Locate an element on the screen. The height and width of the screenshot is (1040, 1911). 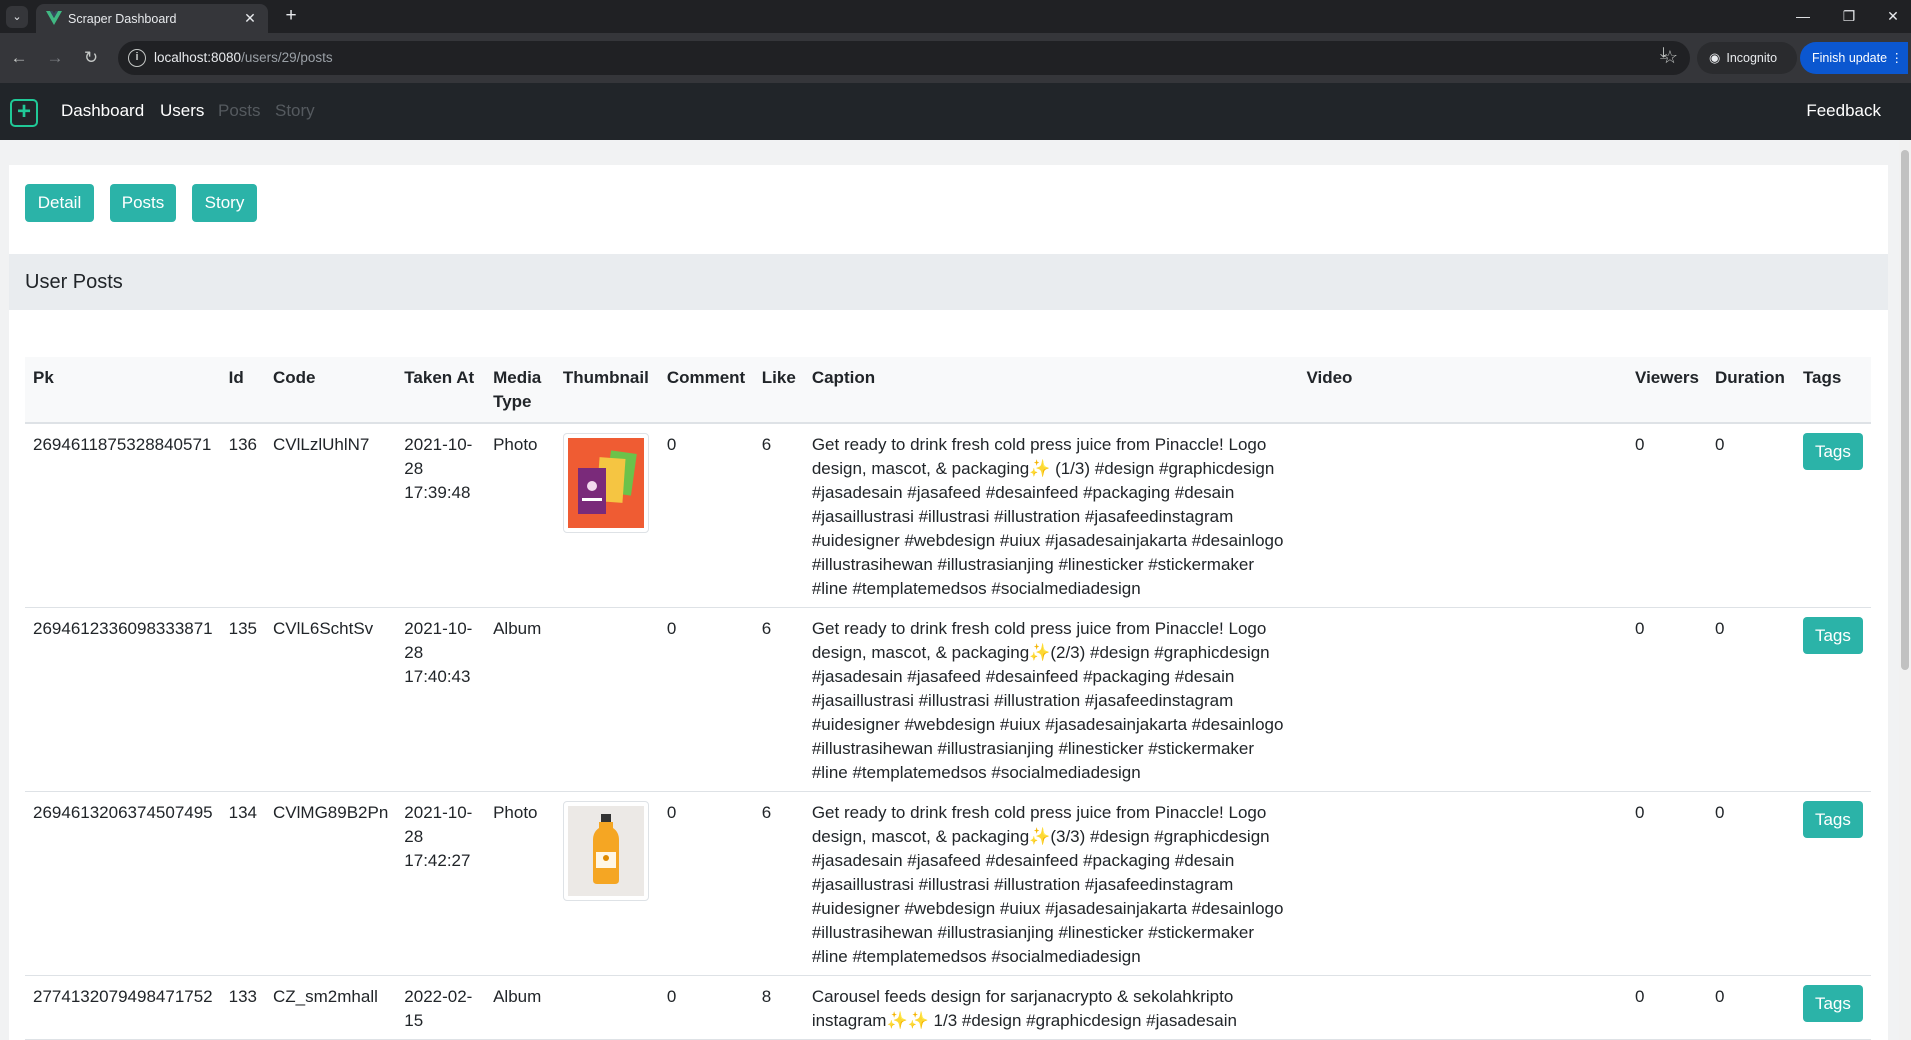
tab-title: Scraper Dashboard is located at coordinates (122, 19).